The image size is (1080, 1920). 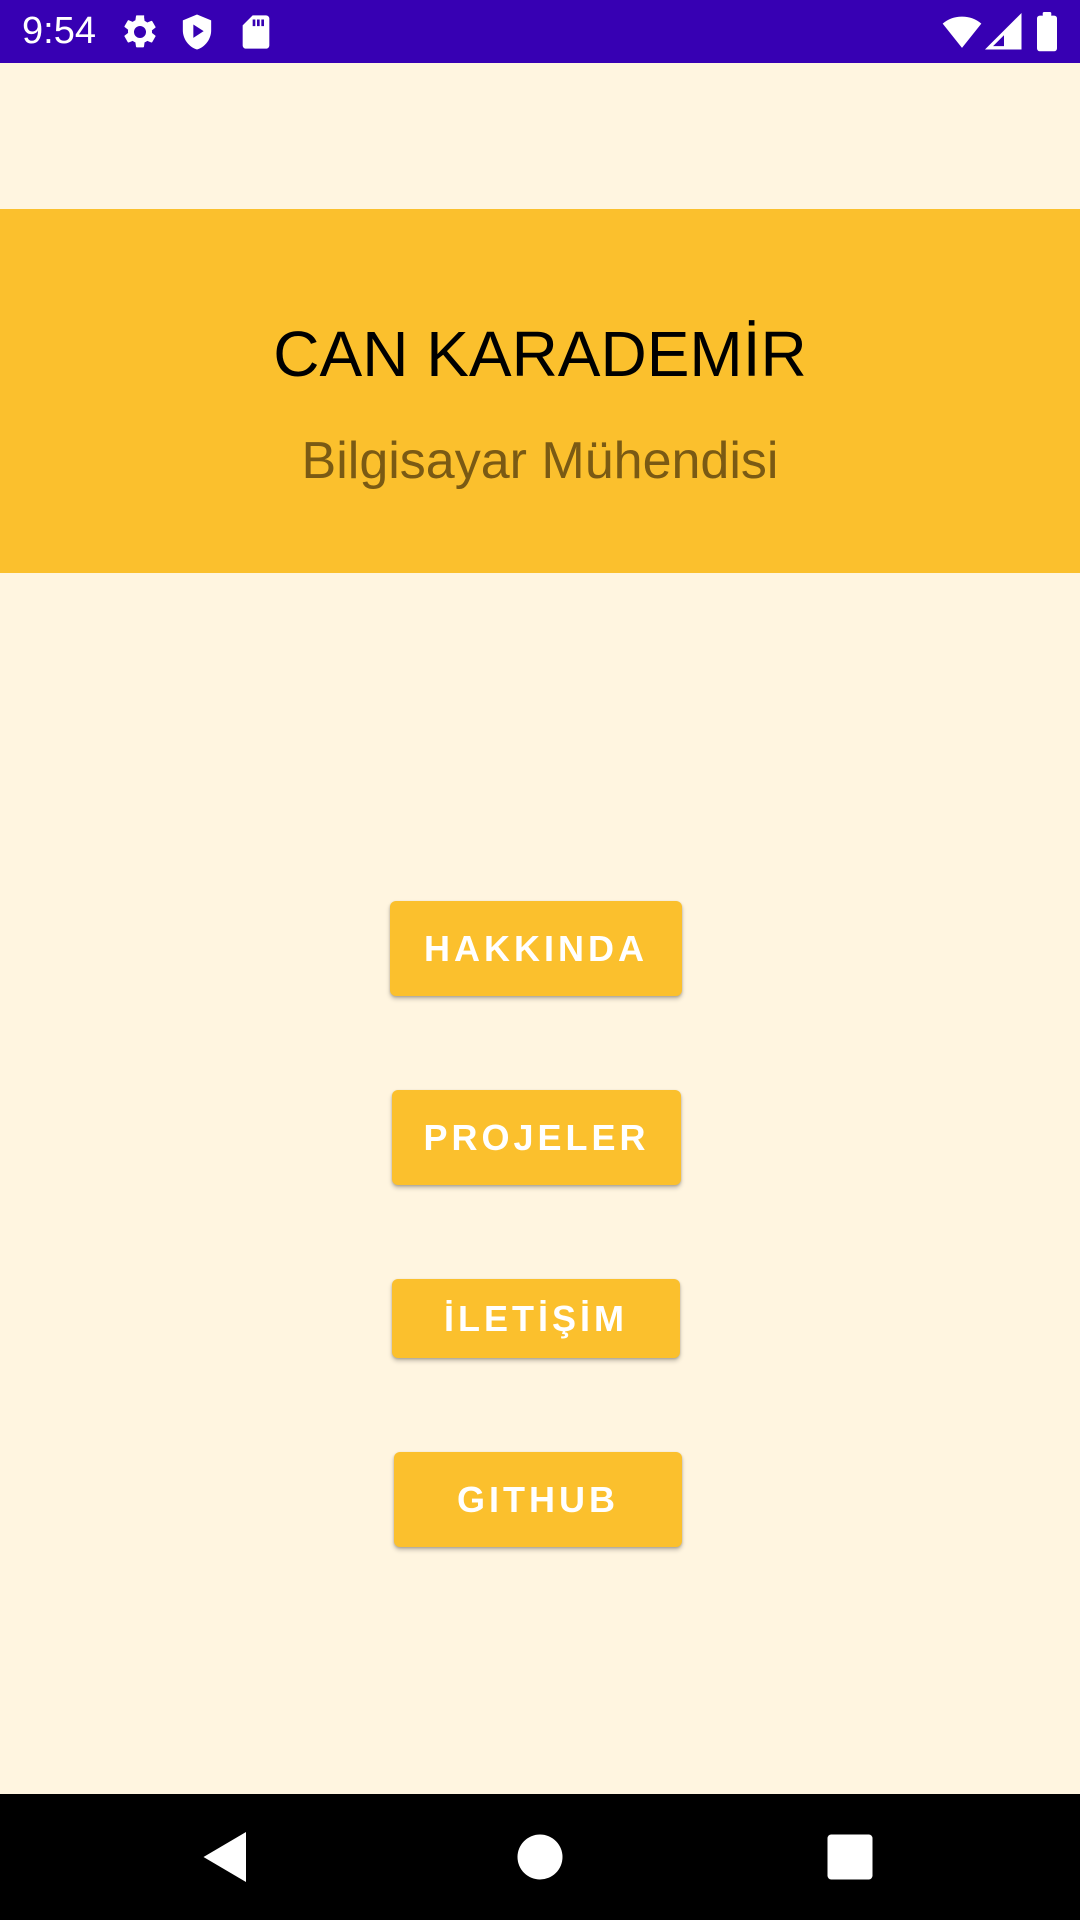 What do you see at coordinates (540, 354) in the screenshot?
I see `profile-name: CAN KARADEMİR` at bounding box center [540, 354].